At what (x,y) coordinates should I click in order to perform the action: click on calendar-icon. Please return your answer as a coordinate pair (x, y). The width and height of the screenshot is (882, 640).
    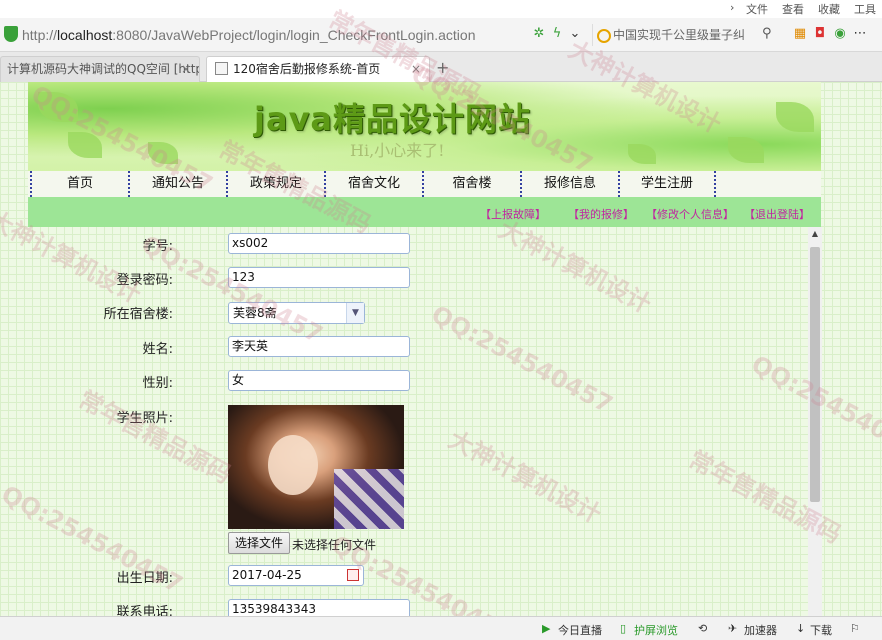
    Looking at the image, I should click on (353, 575).